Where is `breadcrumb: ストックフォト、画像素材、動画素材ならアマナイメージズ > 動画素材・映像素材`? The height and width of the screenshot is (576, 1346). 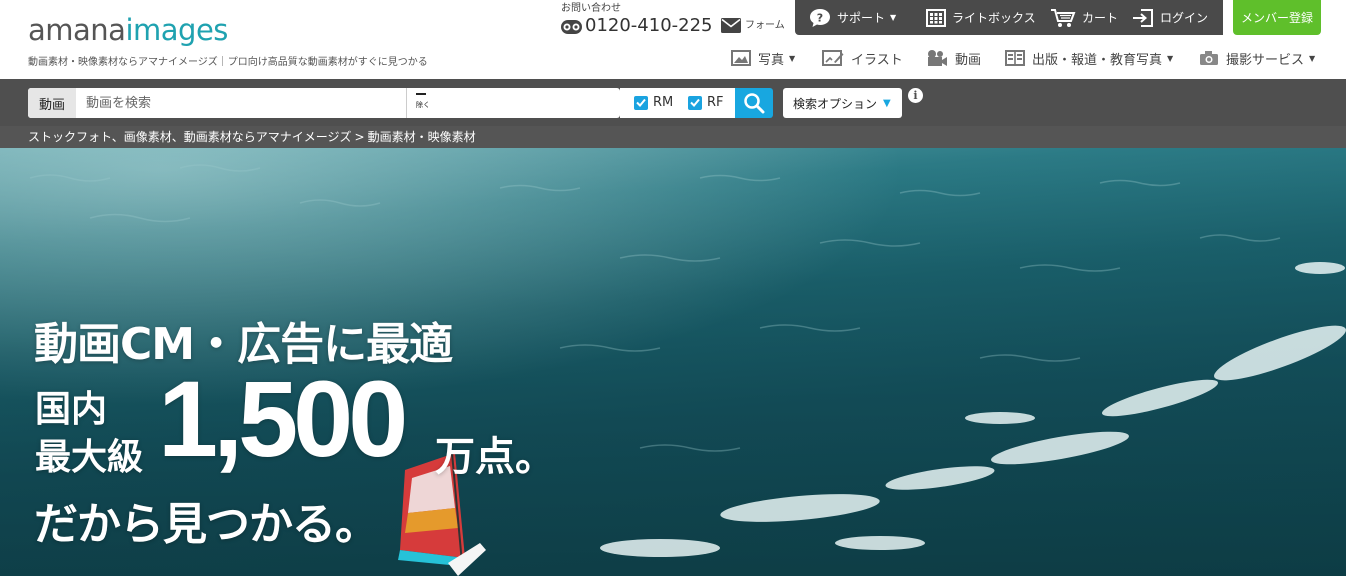 breadcrumb: ストックフォト、画像素材、動画素材ならアマナイメージズ > 動画素材・映像素材 is located at coordinates (673, 137).